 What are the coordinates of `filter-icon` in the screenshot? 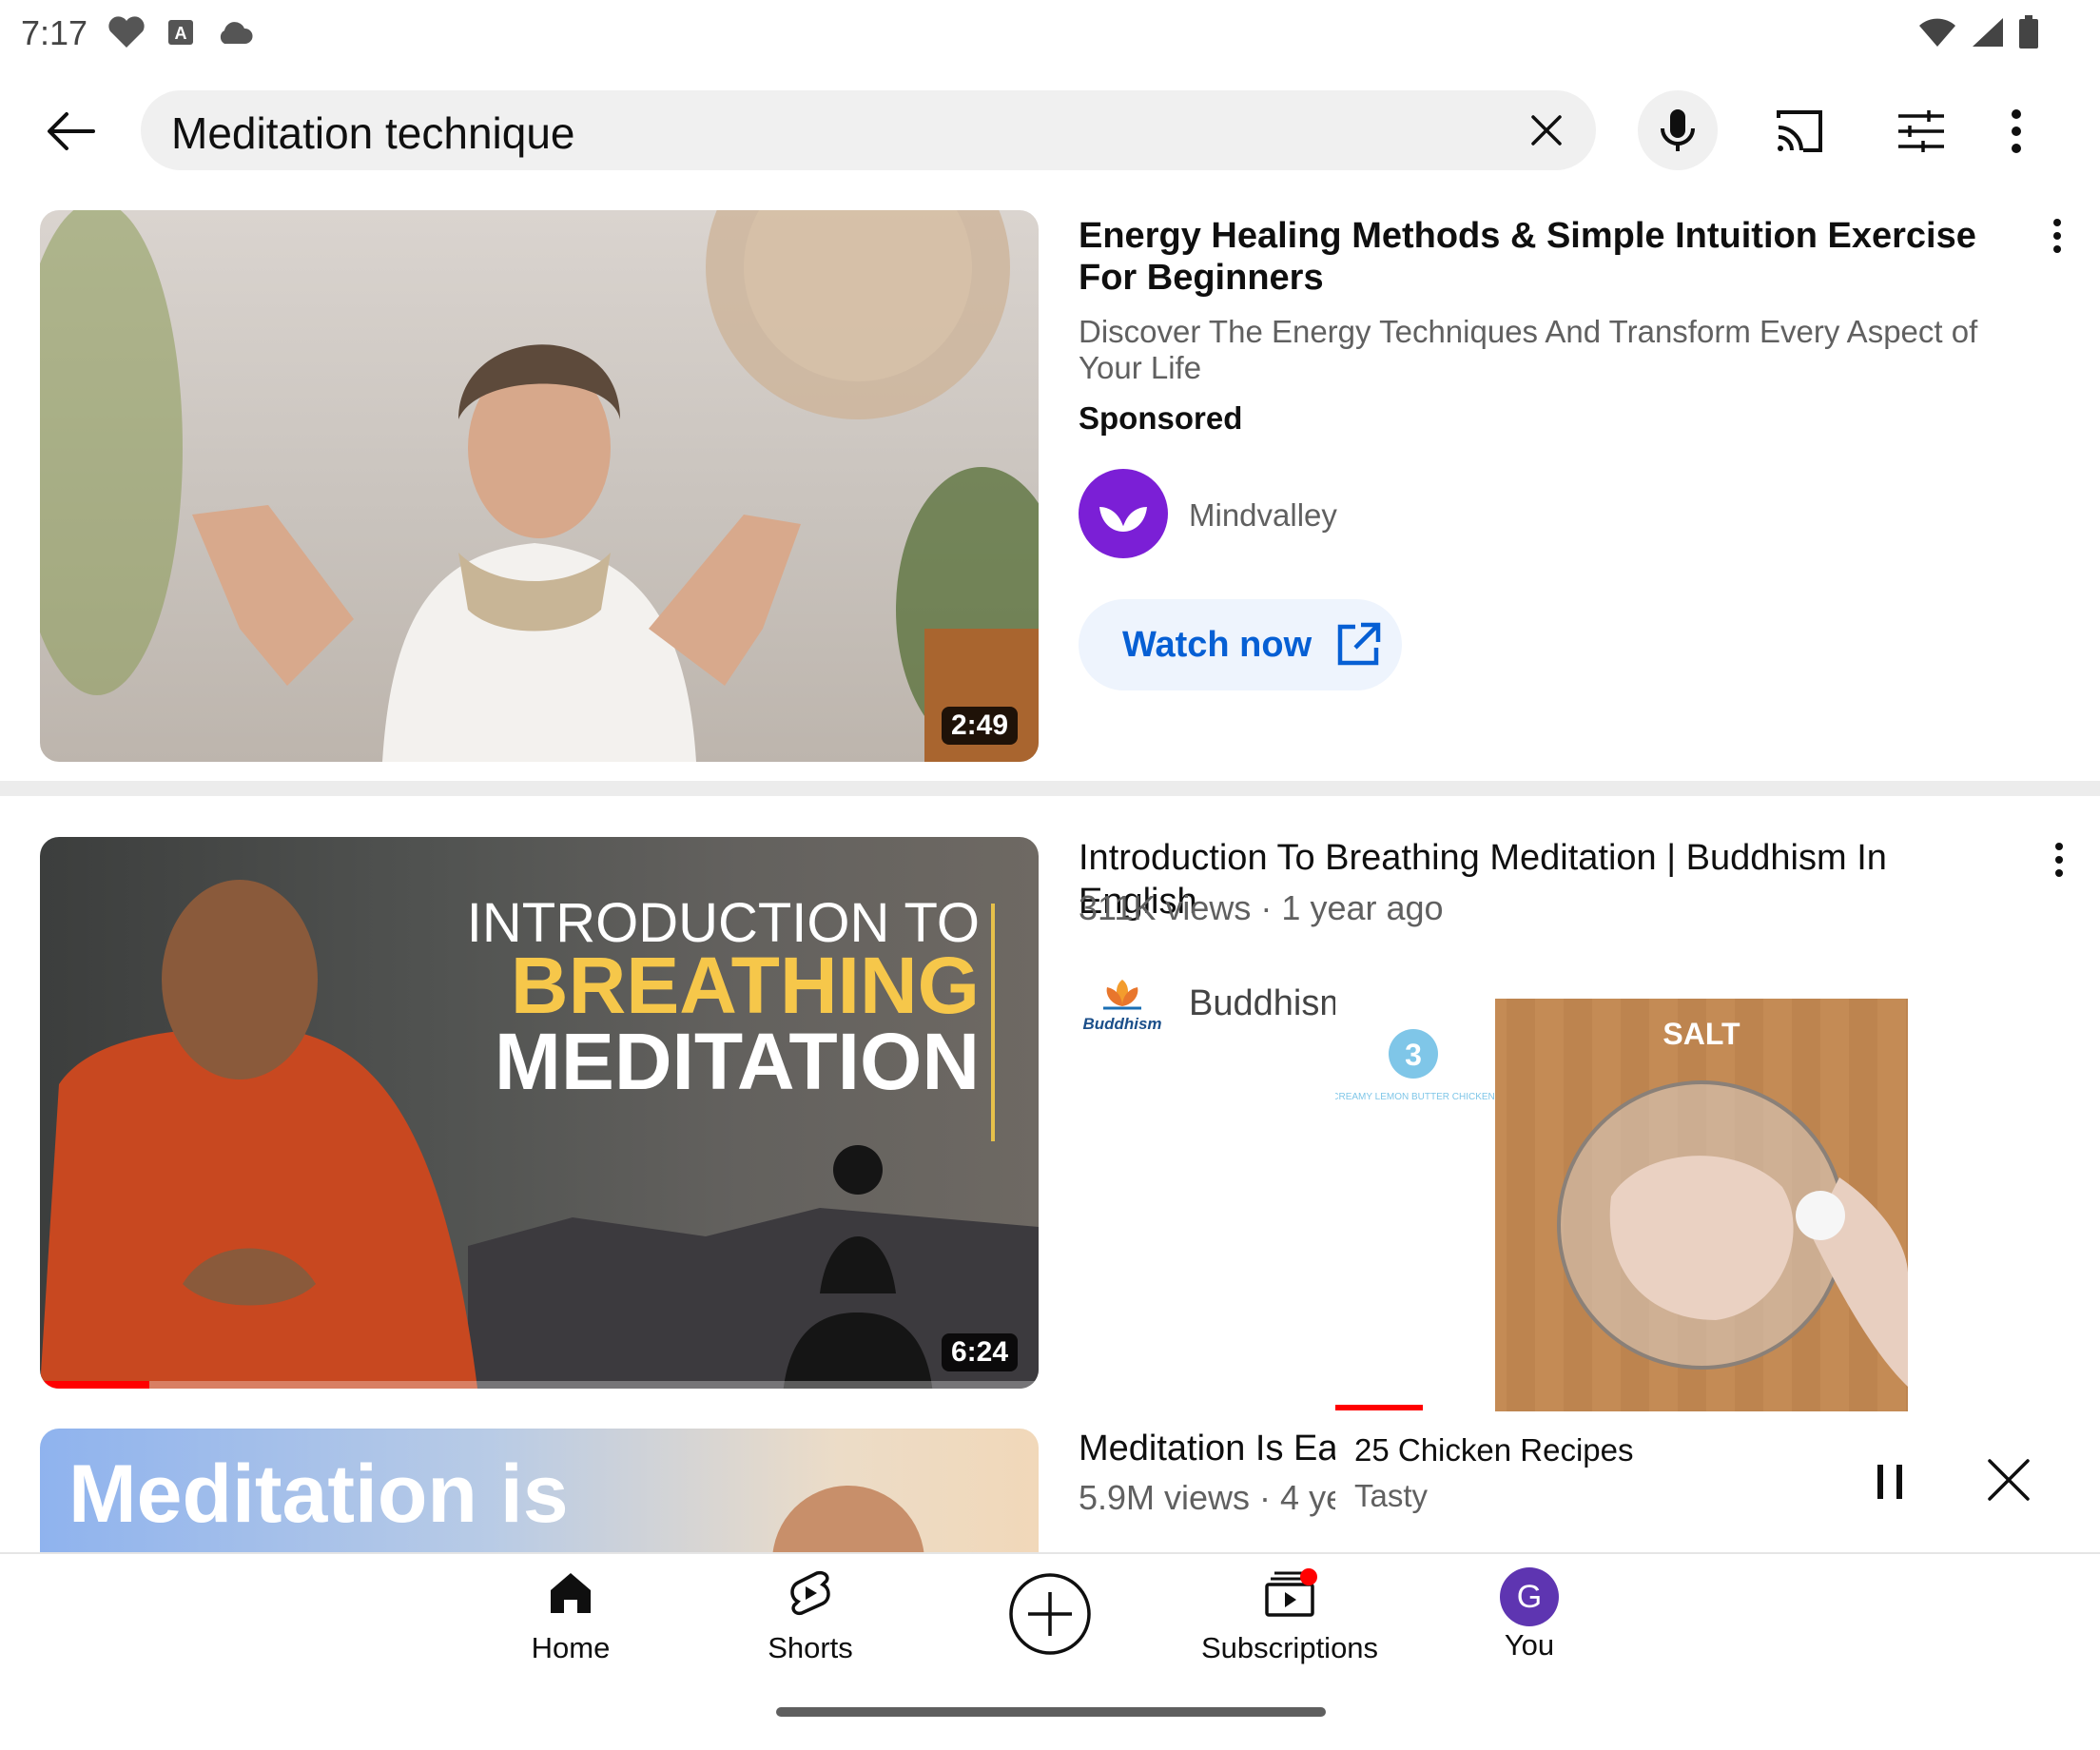 It's located at (1921, 131).